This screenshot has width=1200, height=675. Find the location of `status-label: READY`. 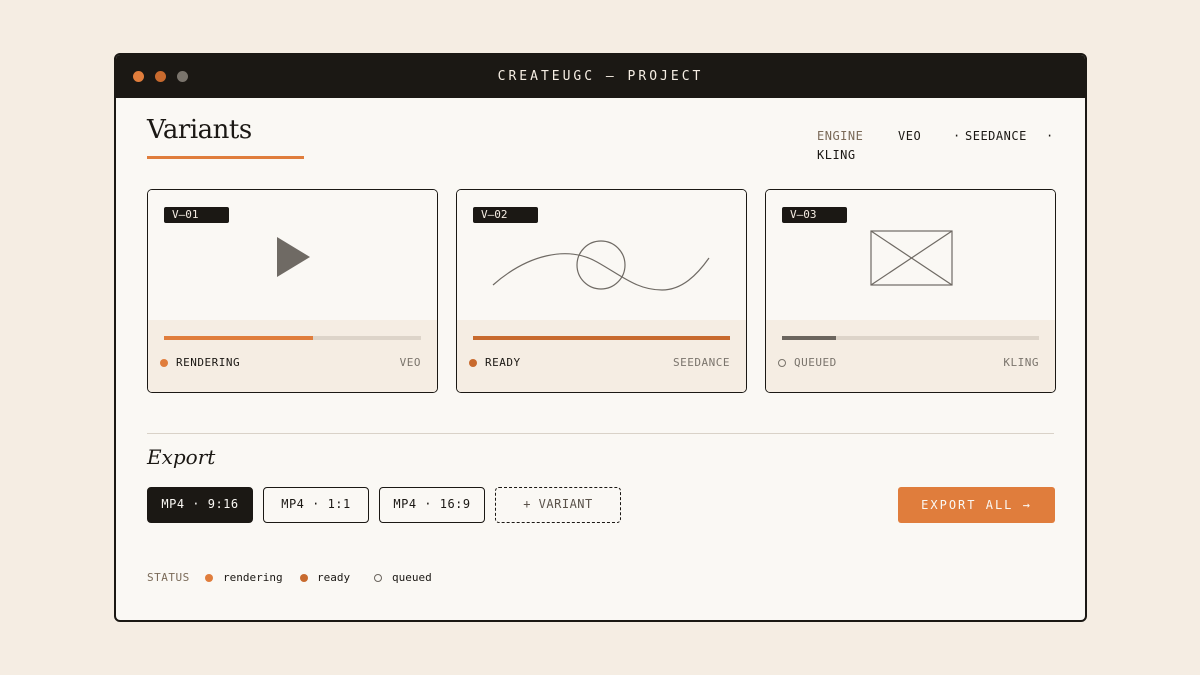

status-label: READY is located at coordinates (503, 362).